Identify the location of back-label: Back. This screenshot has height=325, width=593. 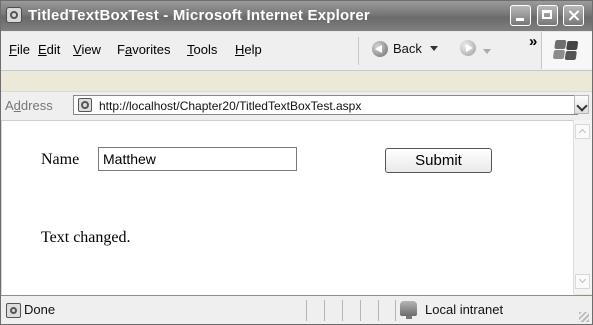
(407, 49).